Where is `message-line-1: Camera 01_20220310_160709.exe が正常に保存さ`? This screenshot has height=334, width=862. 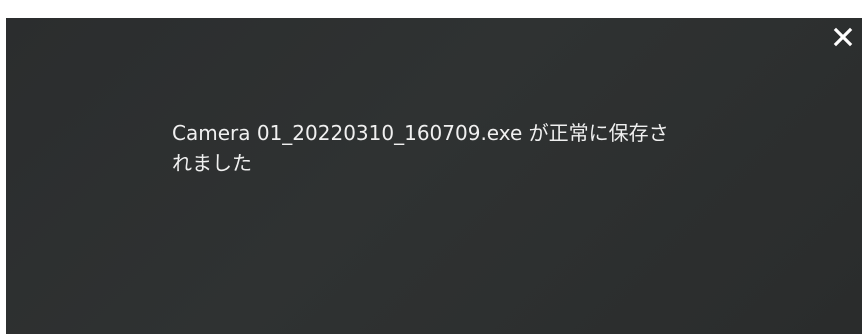
message-line-1: Camera 01_20220310_160709.exe が正常に保存さ is located at coordinates (420, 133).